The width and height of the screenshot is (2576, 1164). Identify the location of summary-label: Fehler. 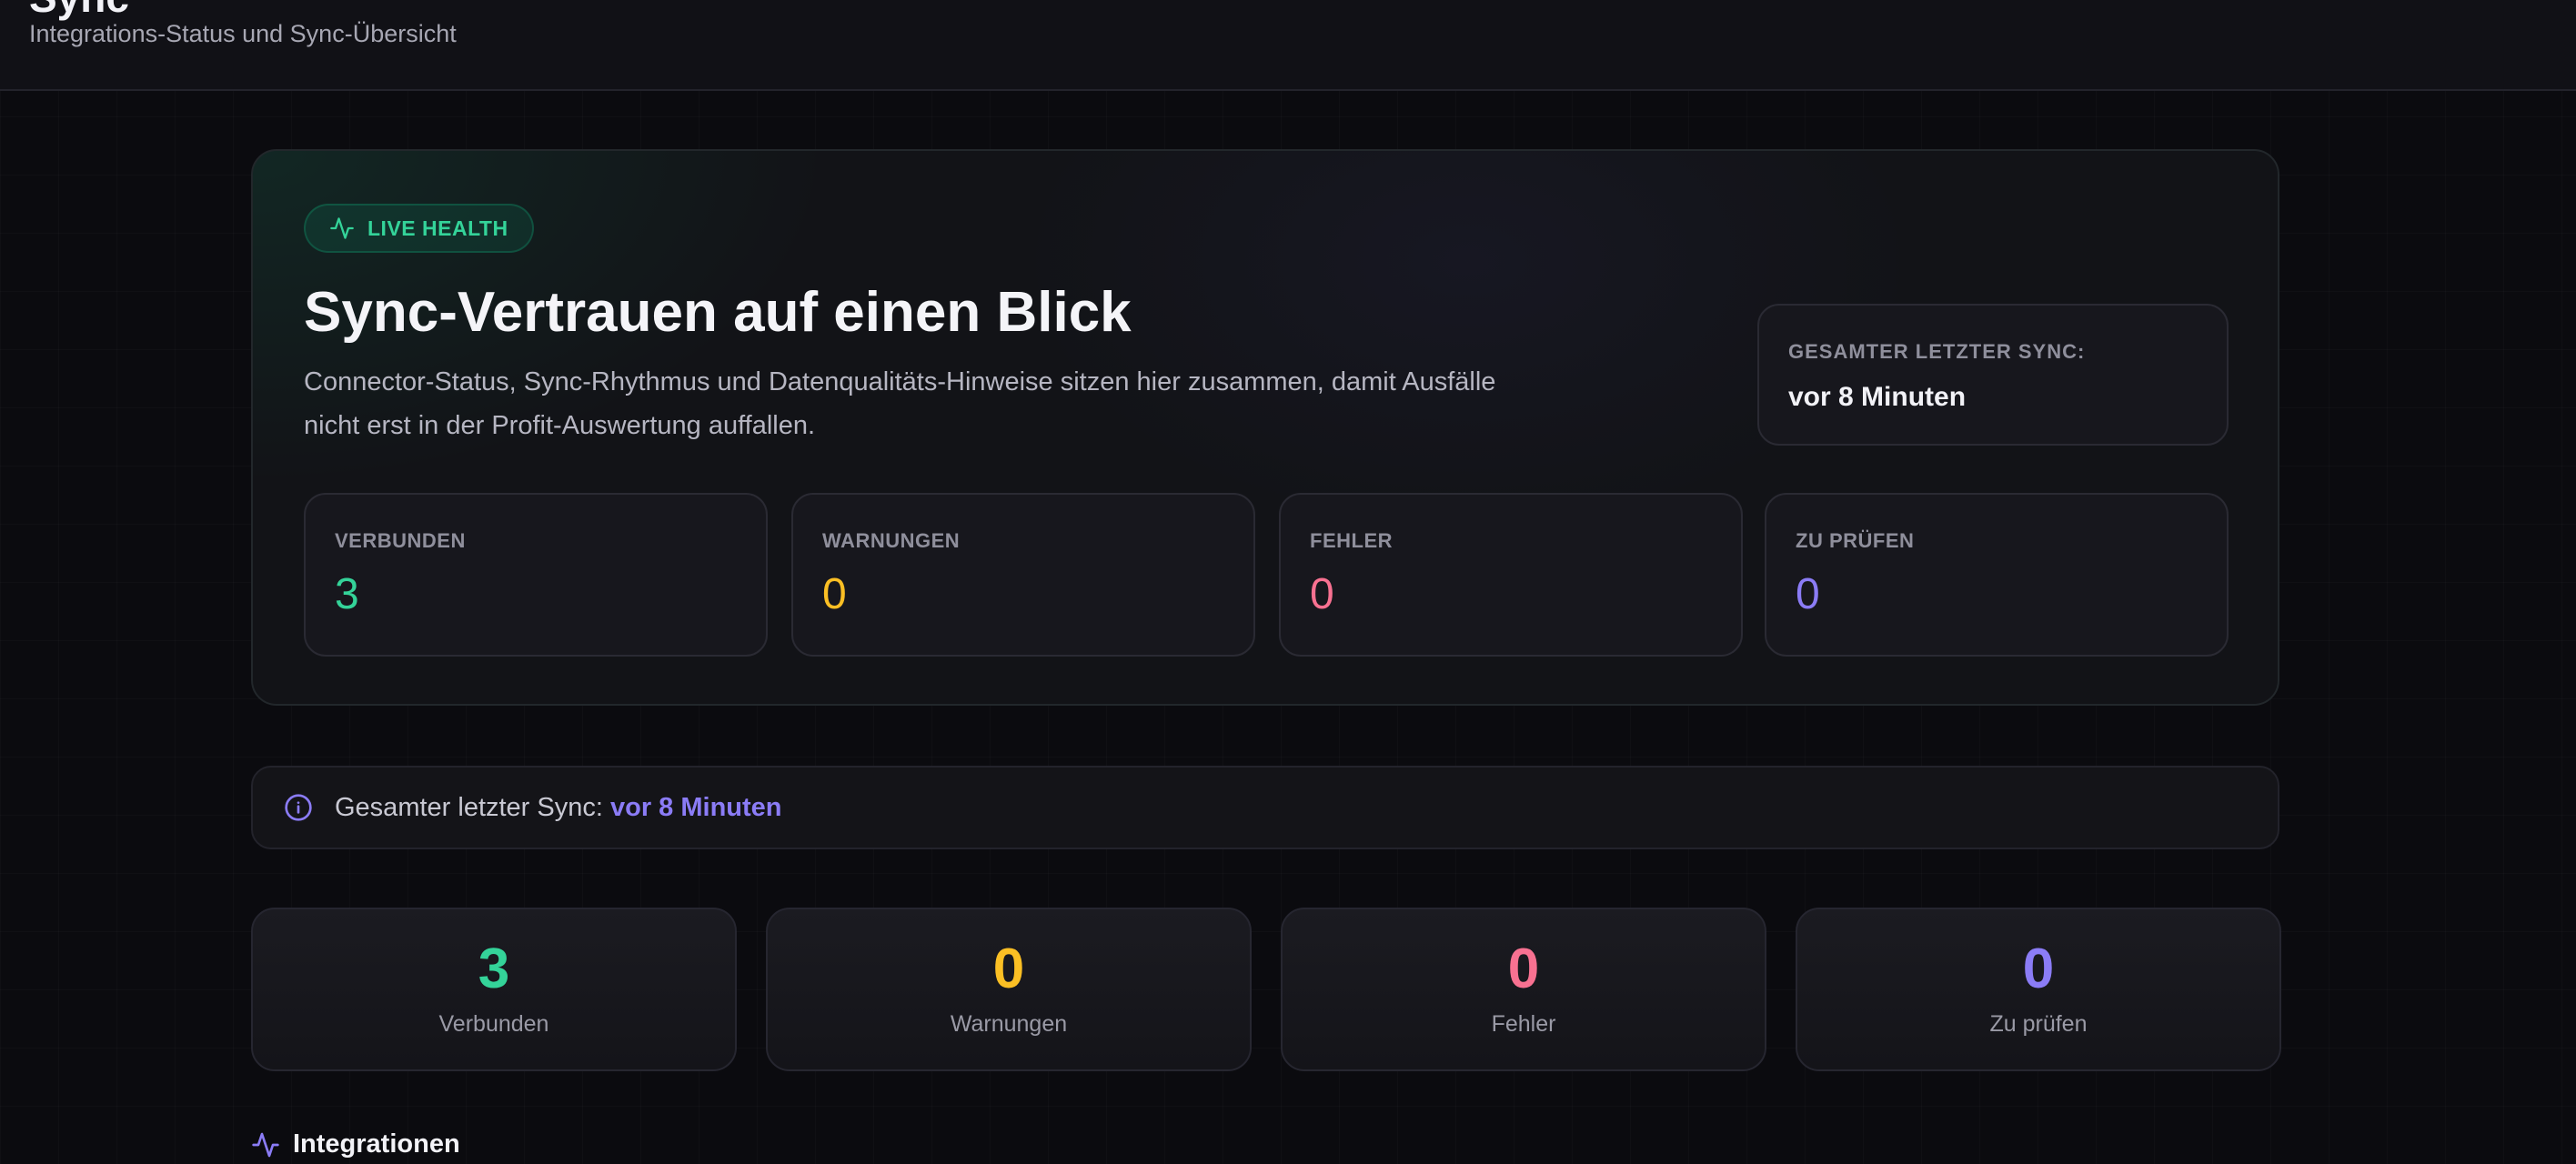
(1523, 1024).